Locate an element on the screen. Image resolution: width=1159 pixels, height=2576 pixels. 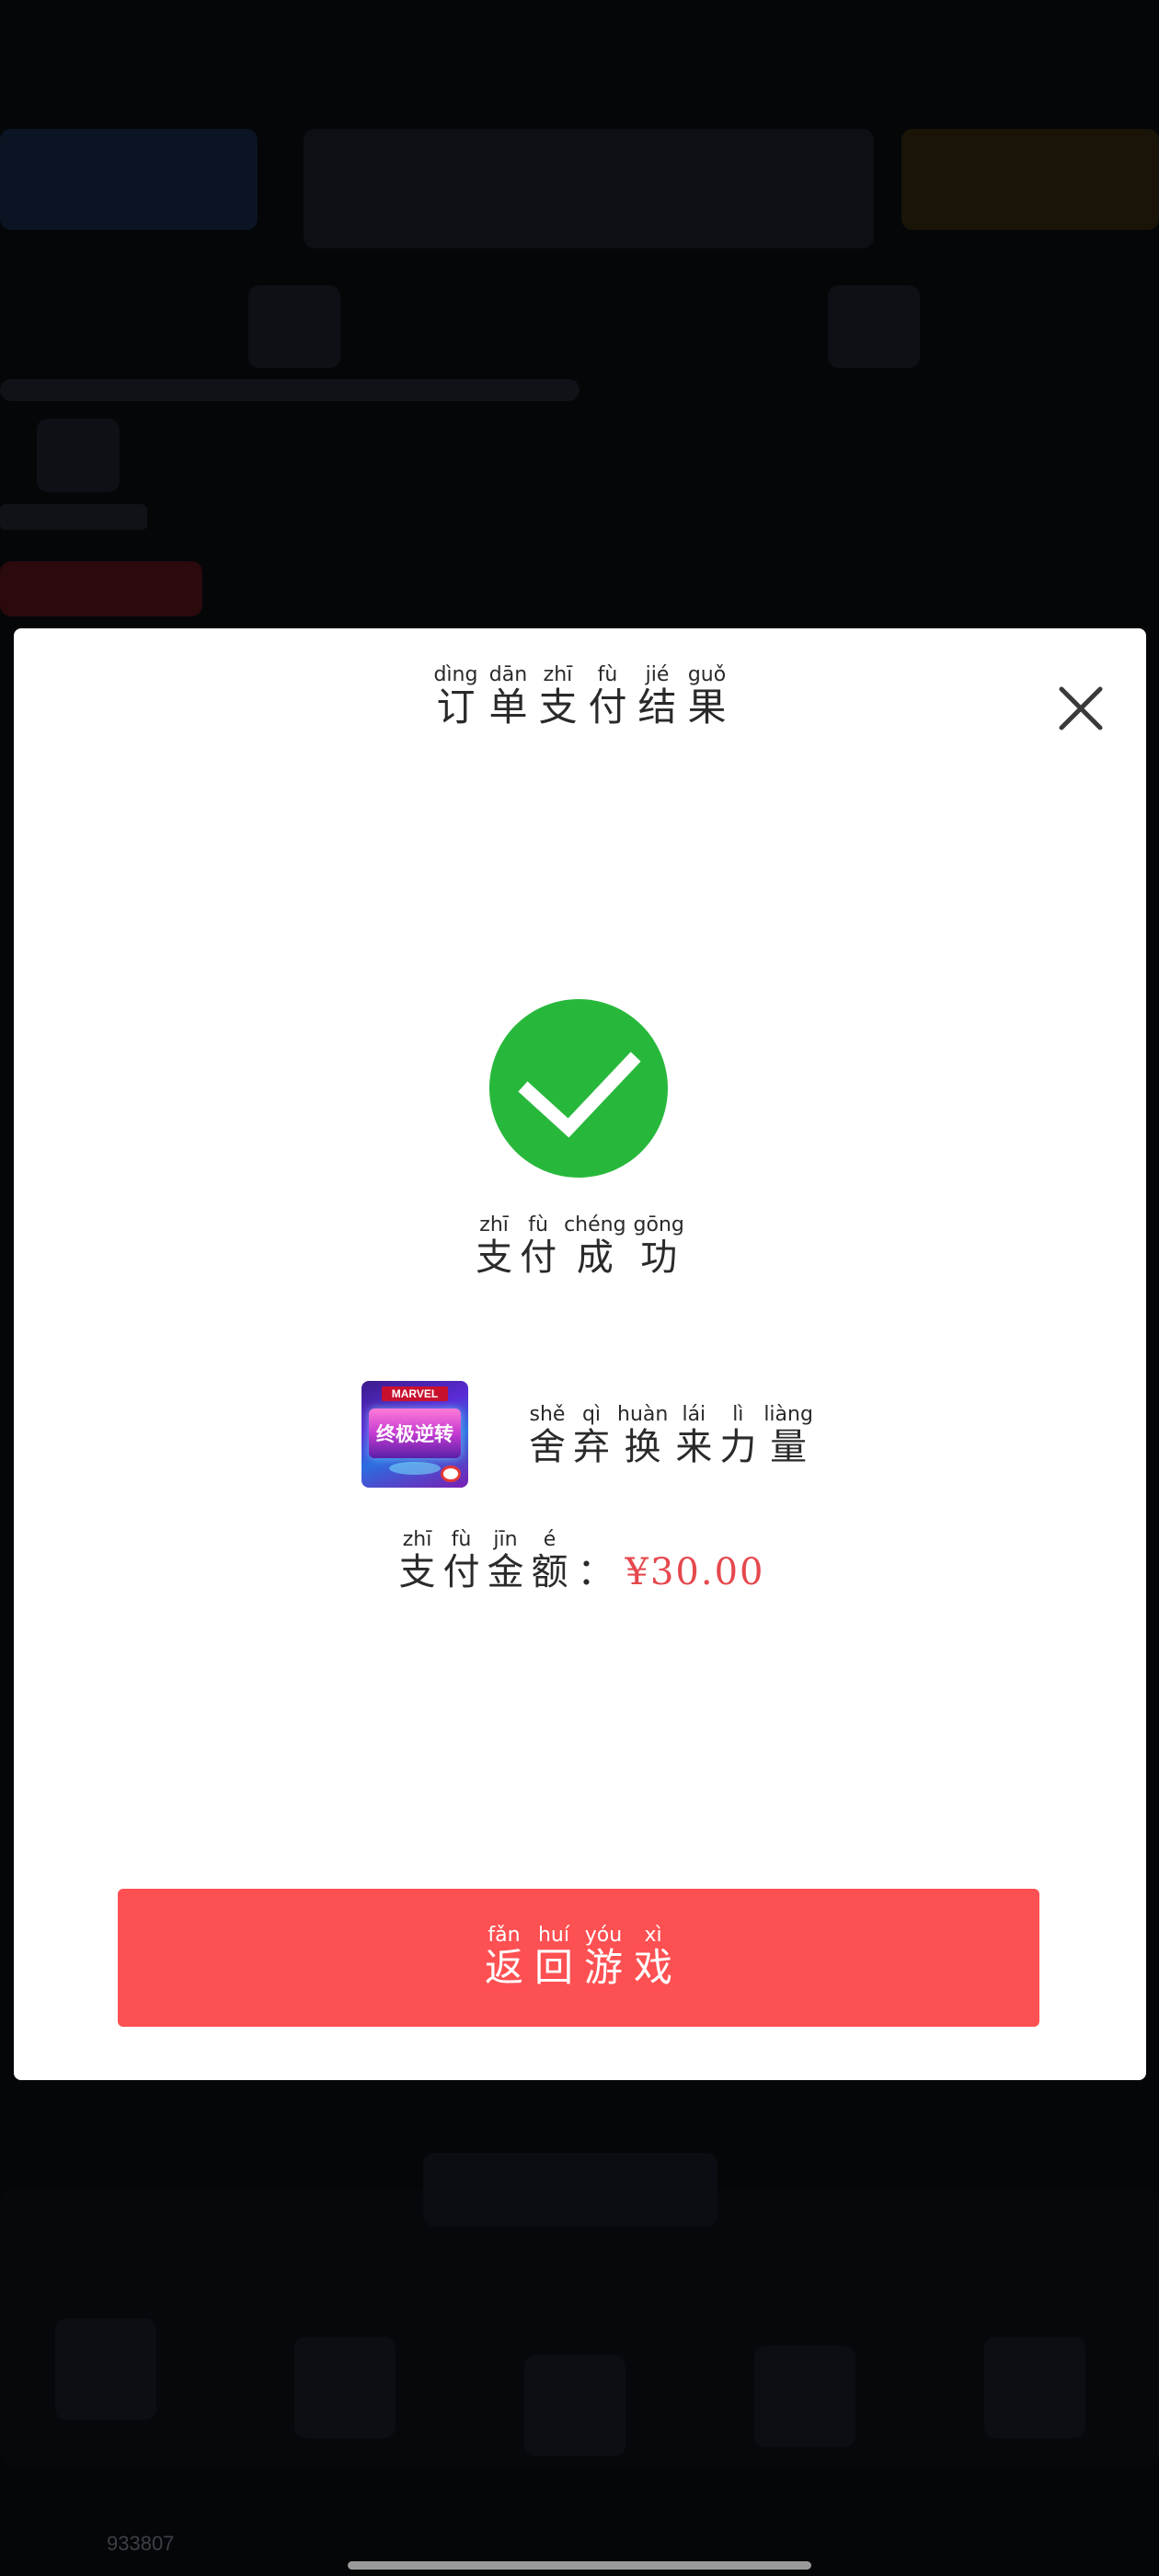
payment-amount-row: 支zhī付fù金jīn额é： ¥30.00 is located at coordinates (580, 1560).